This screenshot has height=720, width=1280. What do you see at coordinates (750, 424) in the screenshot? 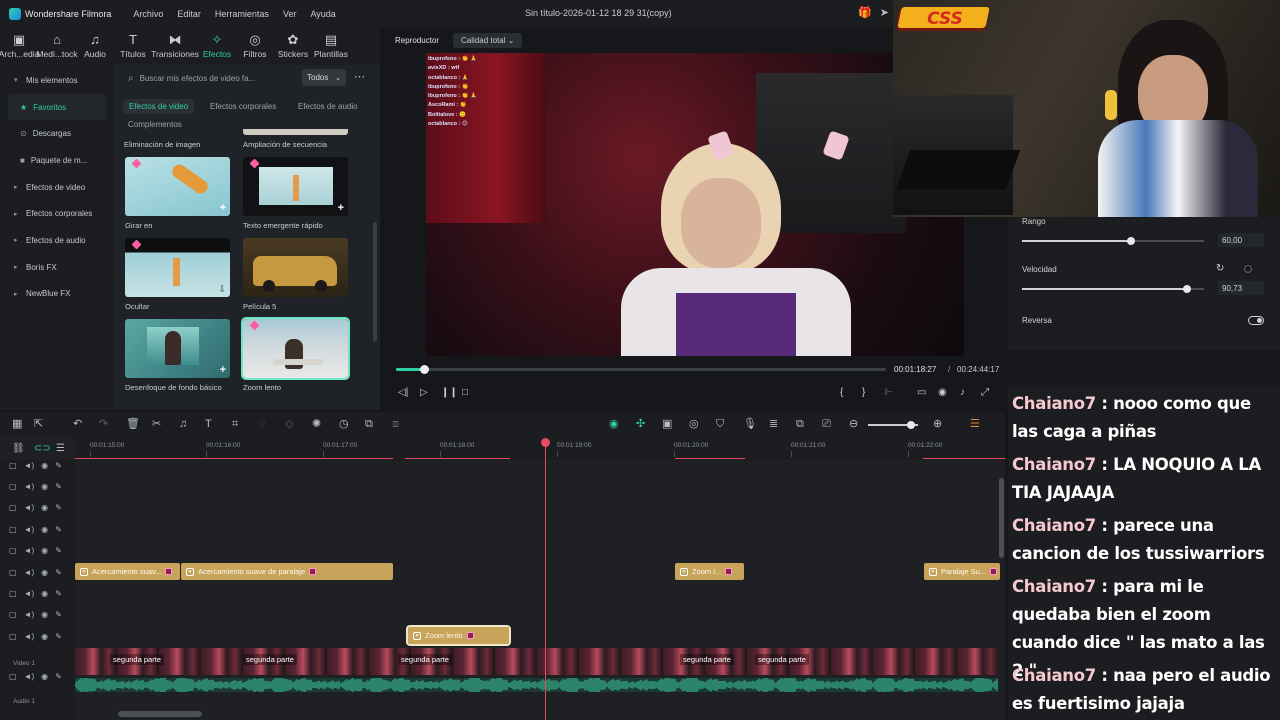
I see `microphone-icon: 🎙` at bounding box center [750, 424].